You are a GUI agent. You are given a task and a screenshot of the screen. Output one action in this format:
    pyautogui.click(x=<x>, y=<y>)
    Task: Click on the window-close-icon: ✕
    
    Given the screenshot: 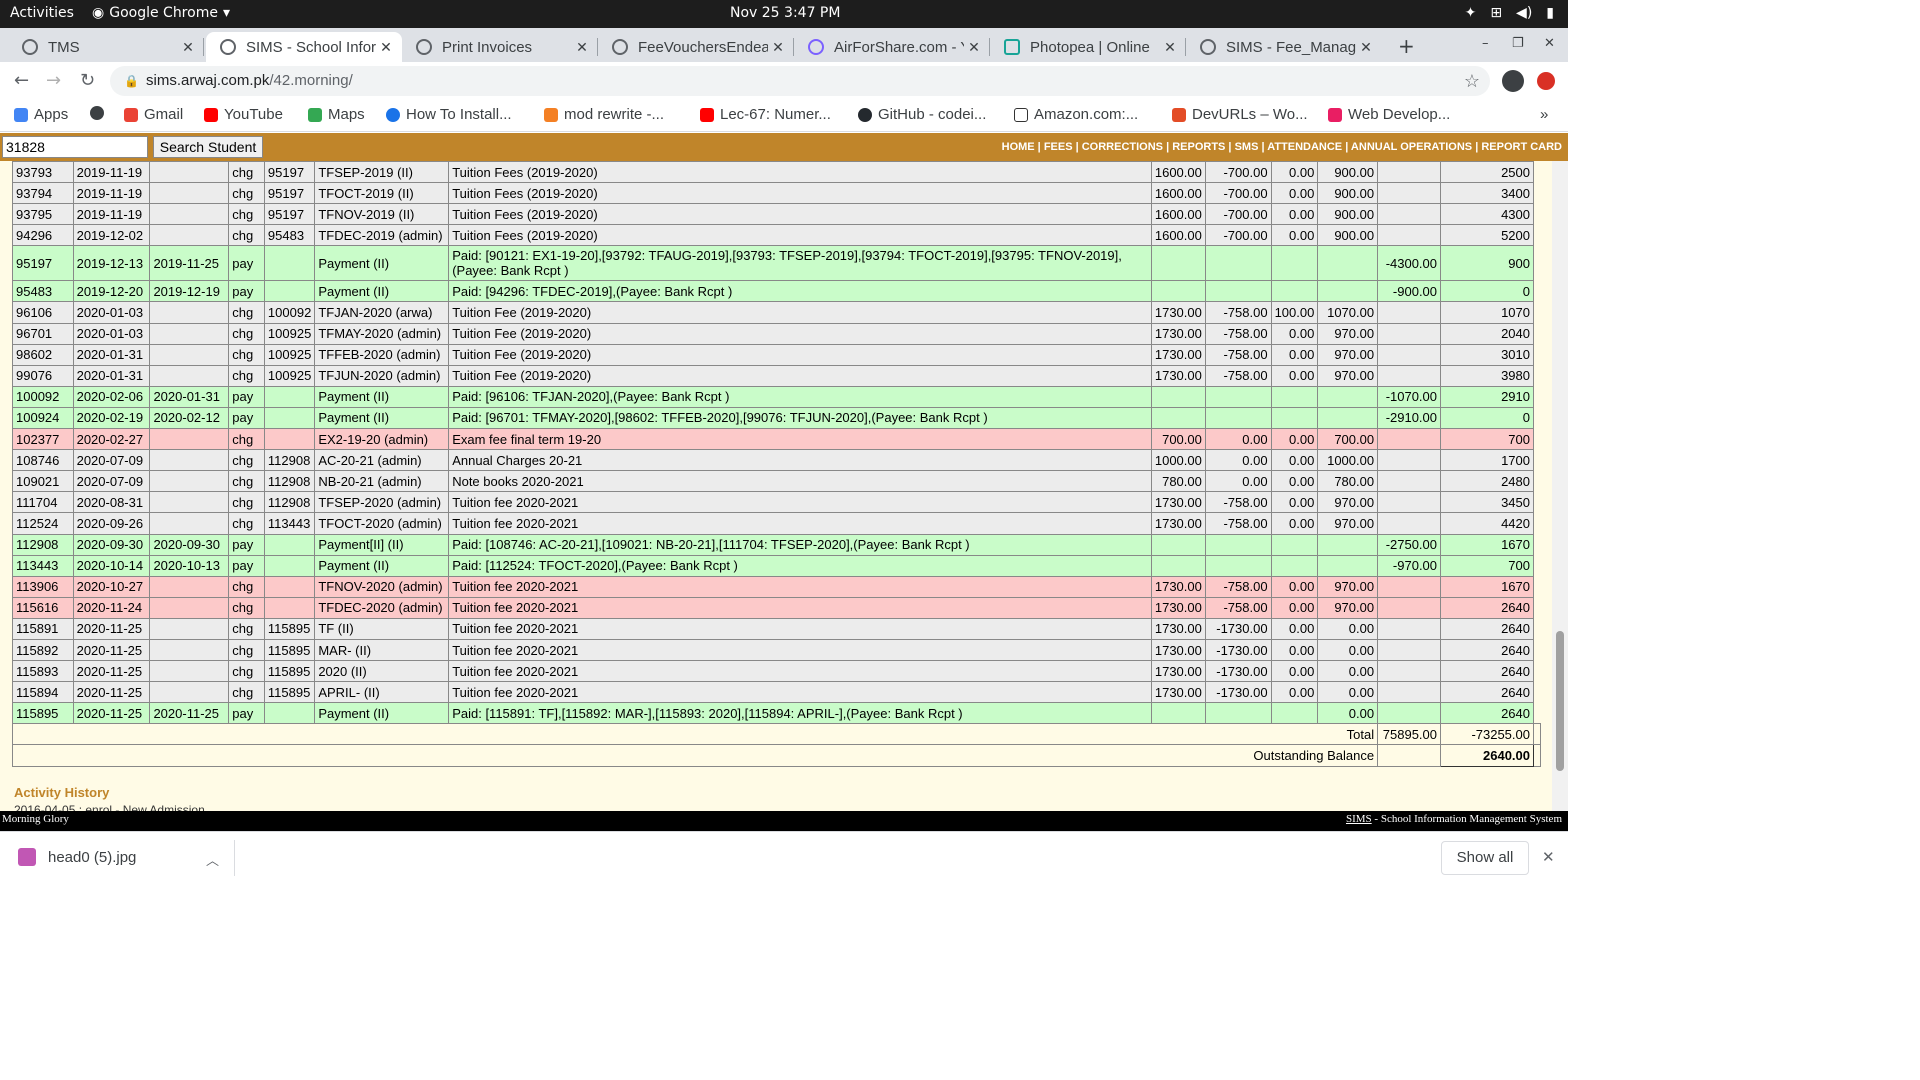 What is the action you would take?
    pyautogui.click(x=1549, y=43)
    